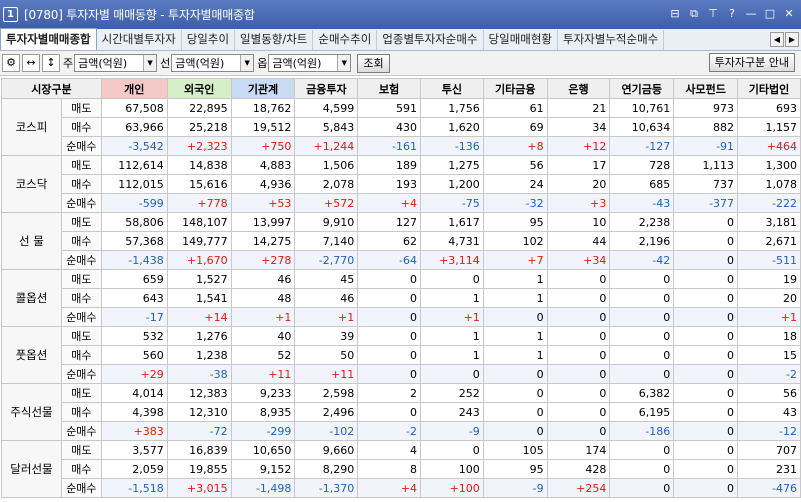 Image resolution: width=801 pixels, height=502 pixels. Describe the element at coordinates (134, 298) in the screenshot. I see `value-cell: 643` at that location.